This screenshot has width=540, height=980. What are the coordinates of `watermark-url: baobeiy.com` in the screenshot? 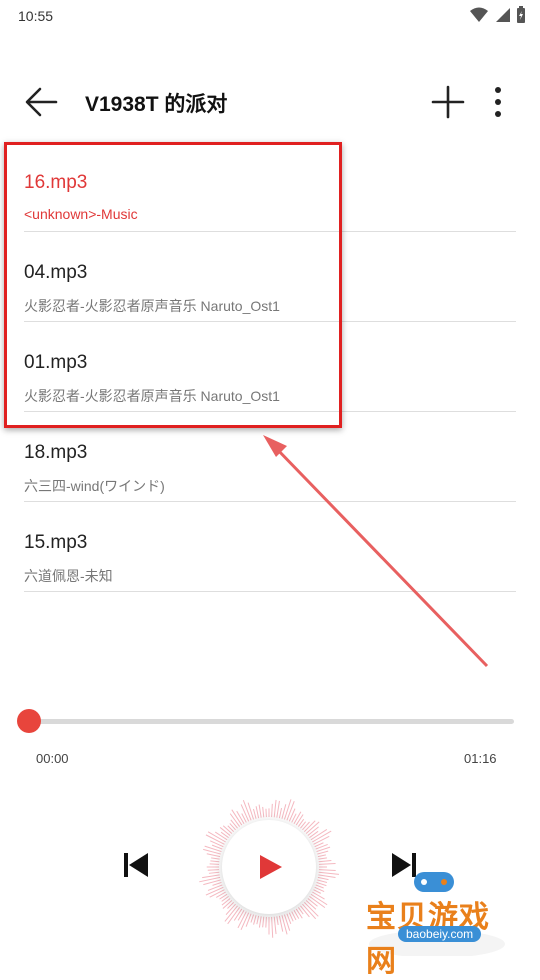 It's located at (439, 934).